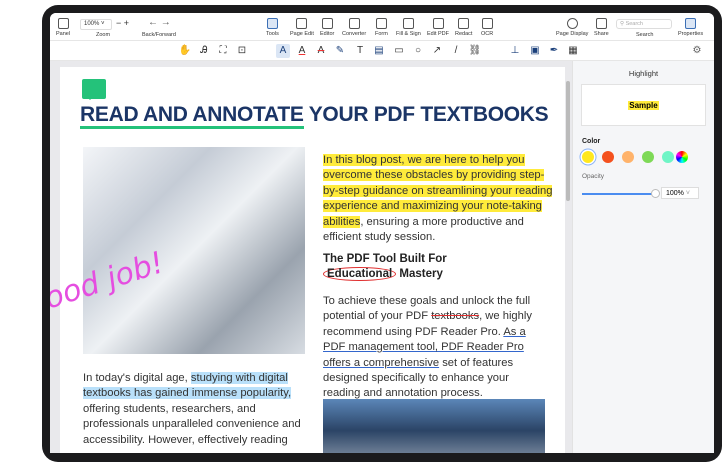 The height and width of the screenshot is (466, 728). Describe the element at coordinates (680, 193) in the screenshot. I see `opacity-select: 100% ˅` at that location.